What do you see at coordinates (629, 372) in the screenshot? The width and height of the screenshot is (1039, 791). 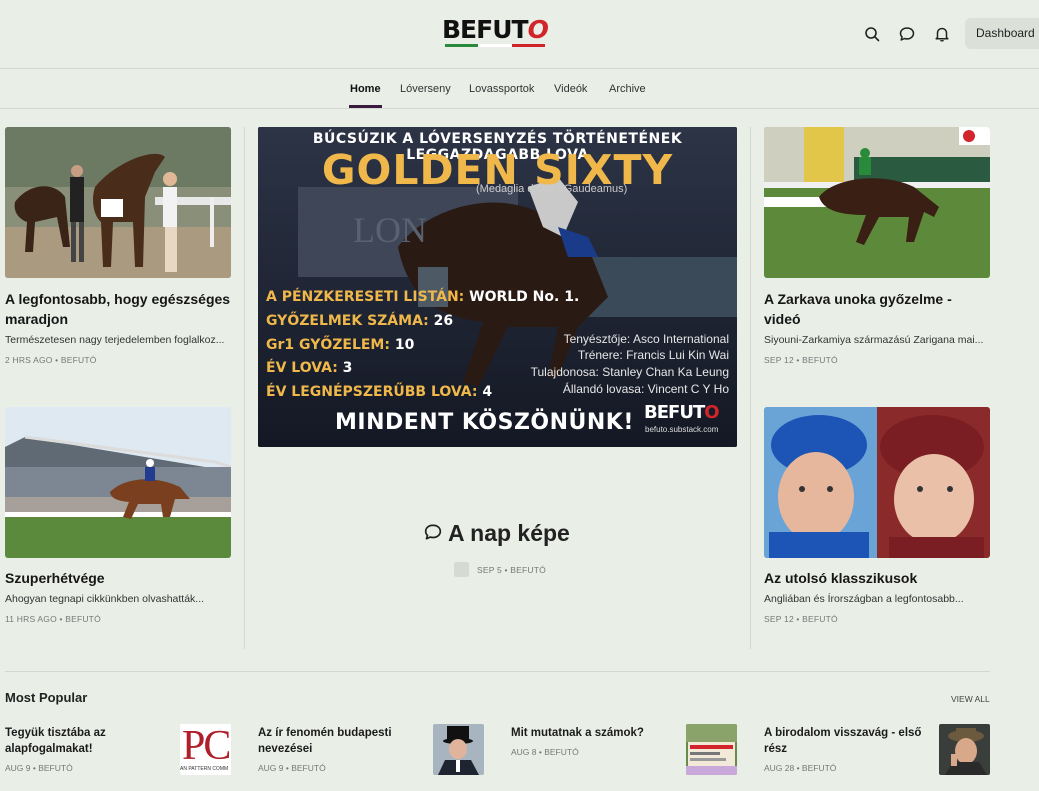 I see `hero-info-line: Tulajdonosa: Stanley Chan Ka Leung` at bounding box center [629, 372].